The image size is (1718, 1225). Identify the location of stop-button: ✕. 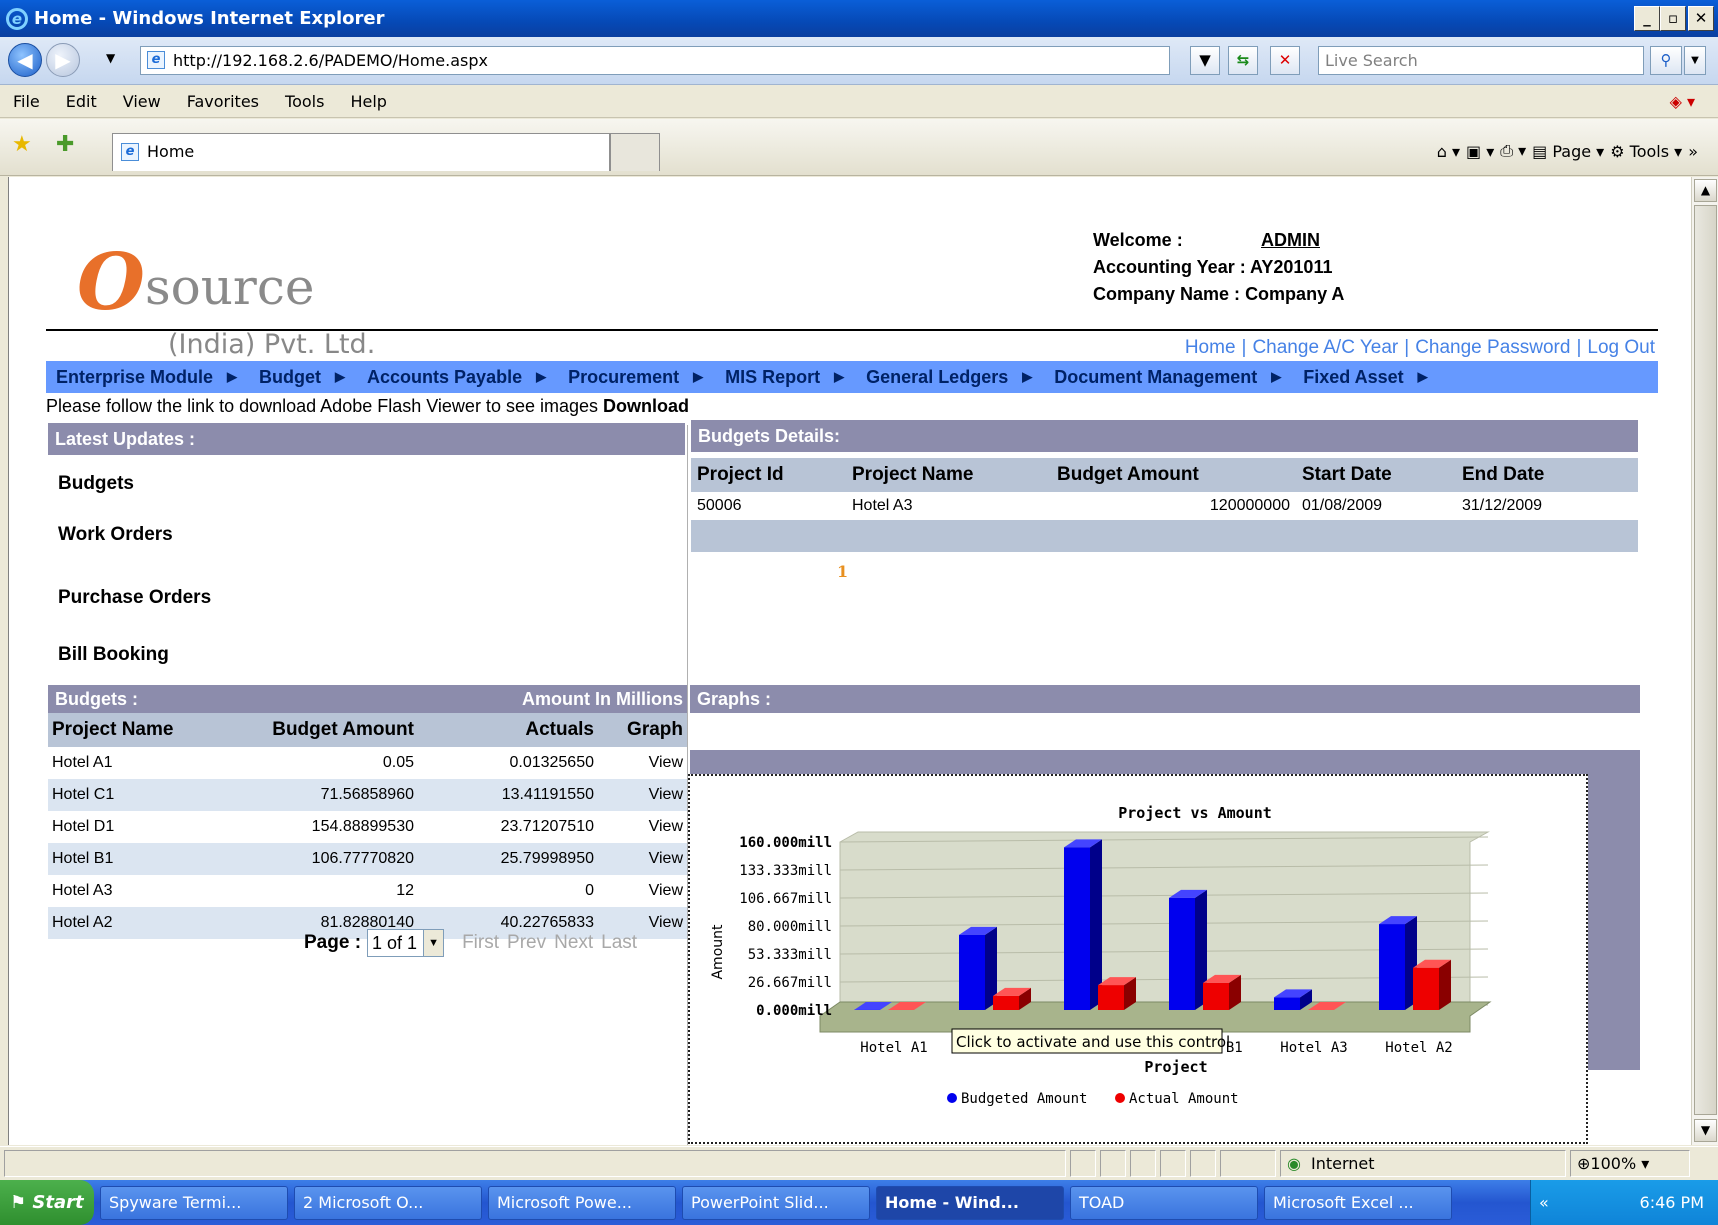
(1285, 60).